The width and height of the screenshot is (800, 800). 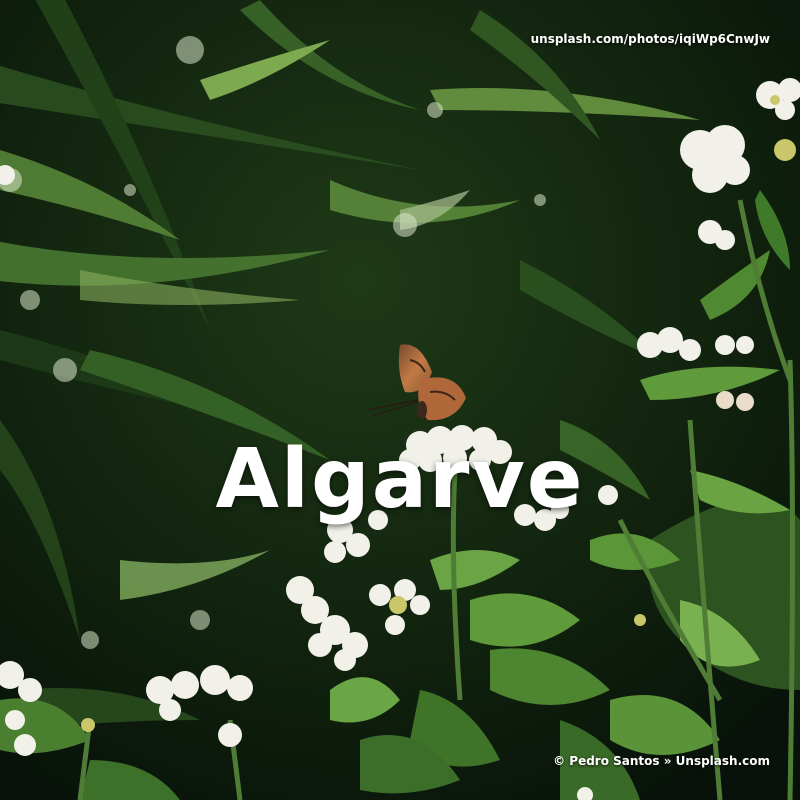 I want to click on photo-credit: © Pedro Santos » Unsplash.com, so click(x=661, y=761).